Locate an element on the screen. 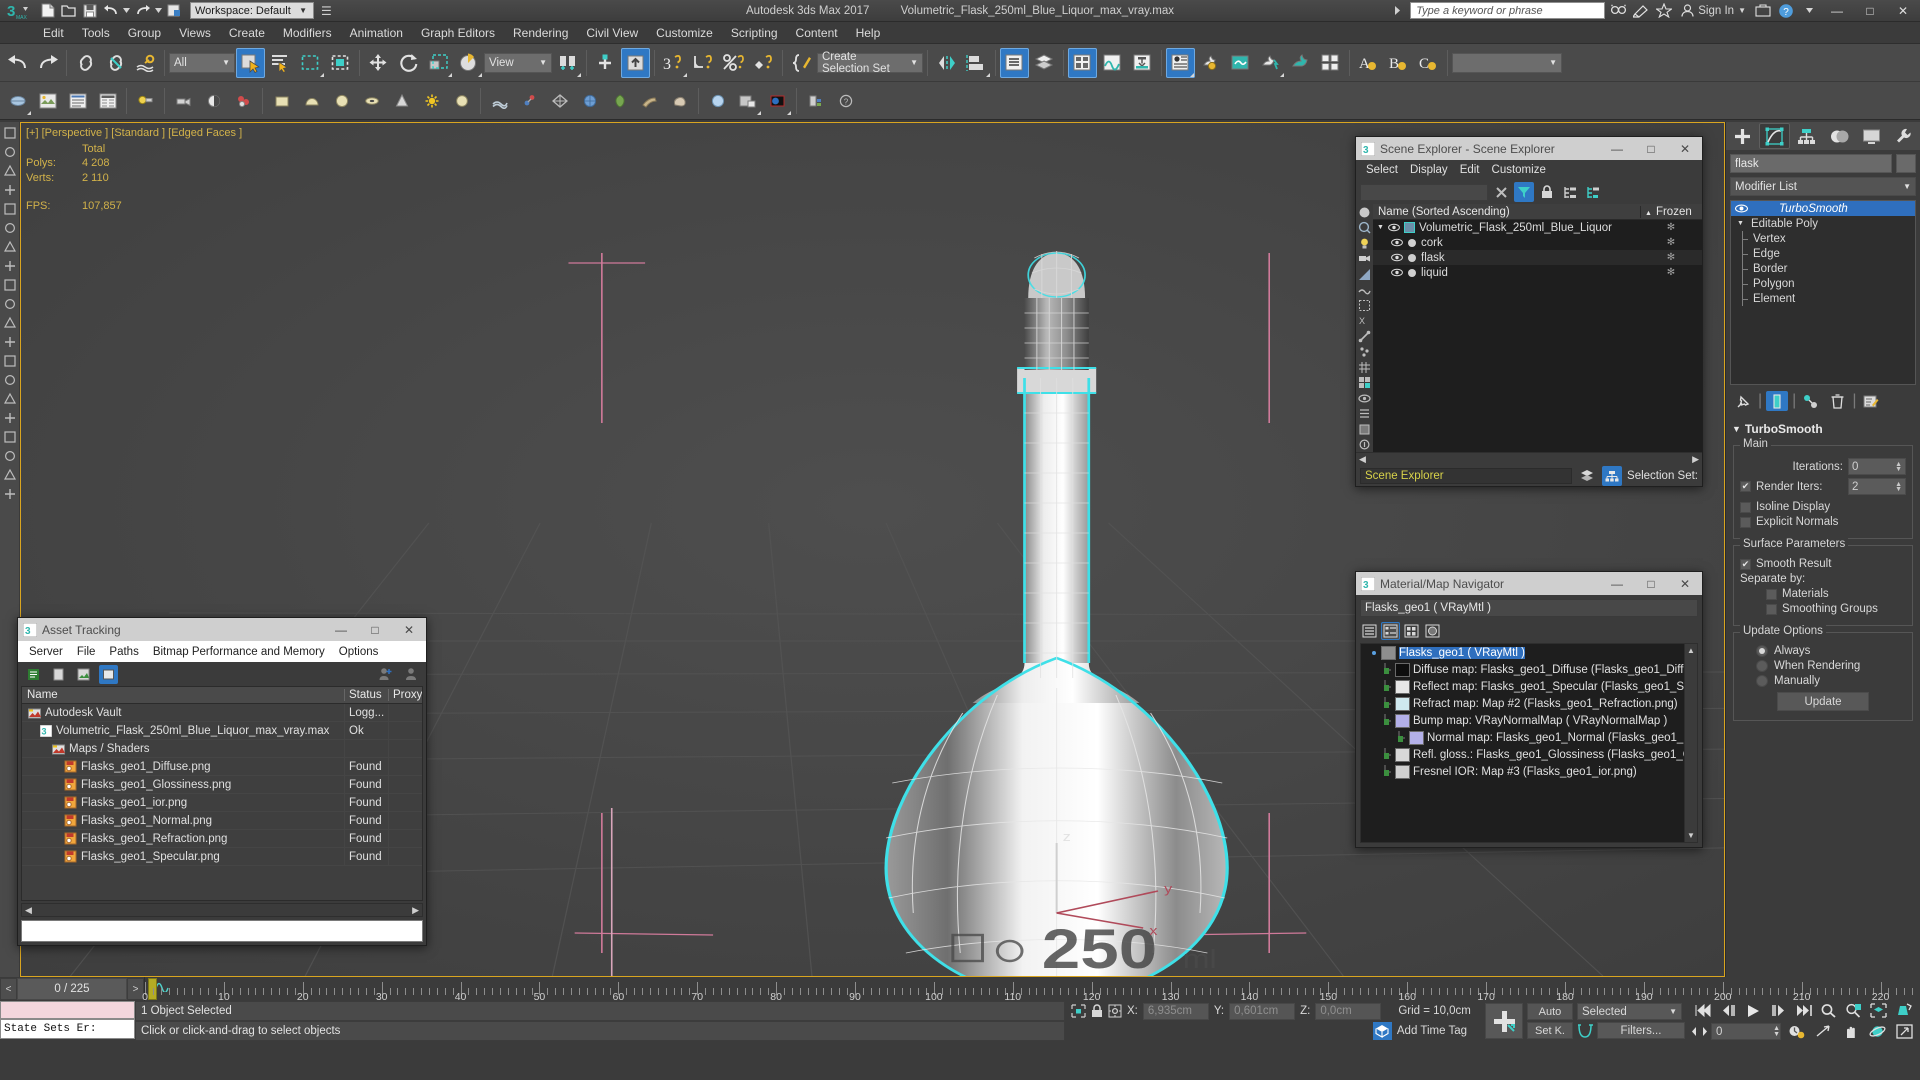 This screenshot has width=1920, height=1080. update-option-radio is located at coordinates (1762, 666).